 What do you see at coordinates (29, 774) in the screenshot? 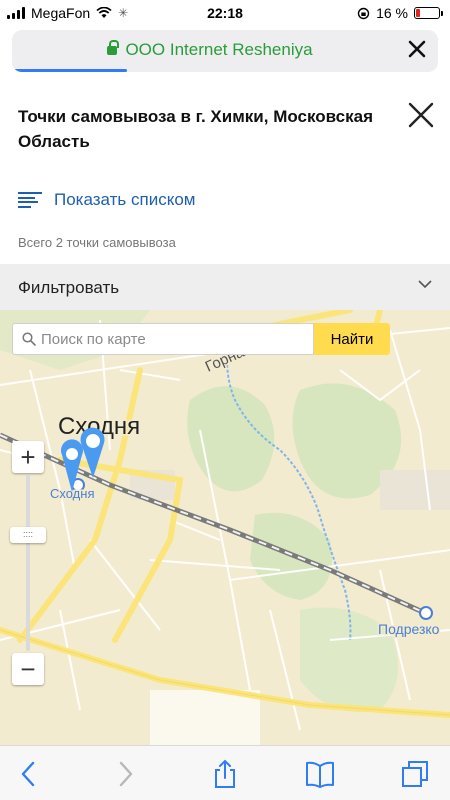
I see `back-icon` at bounding box center [29, 774].